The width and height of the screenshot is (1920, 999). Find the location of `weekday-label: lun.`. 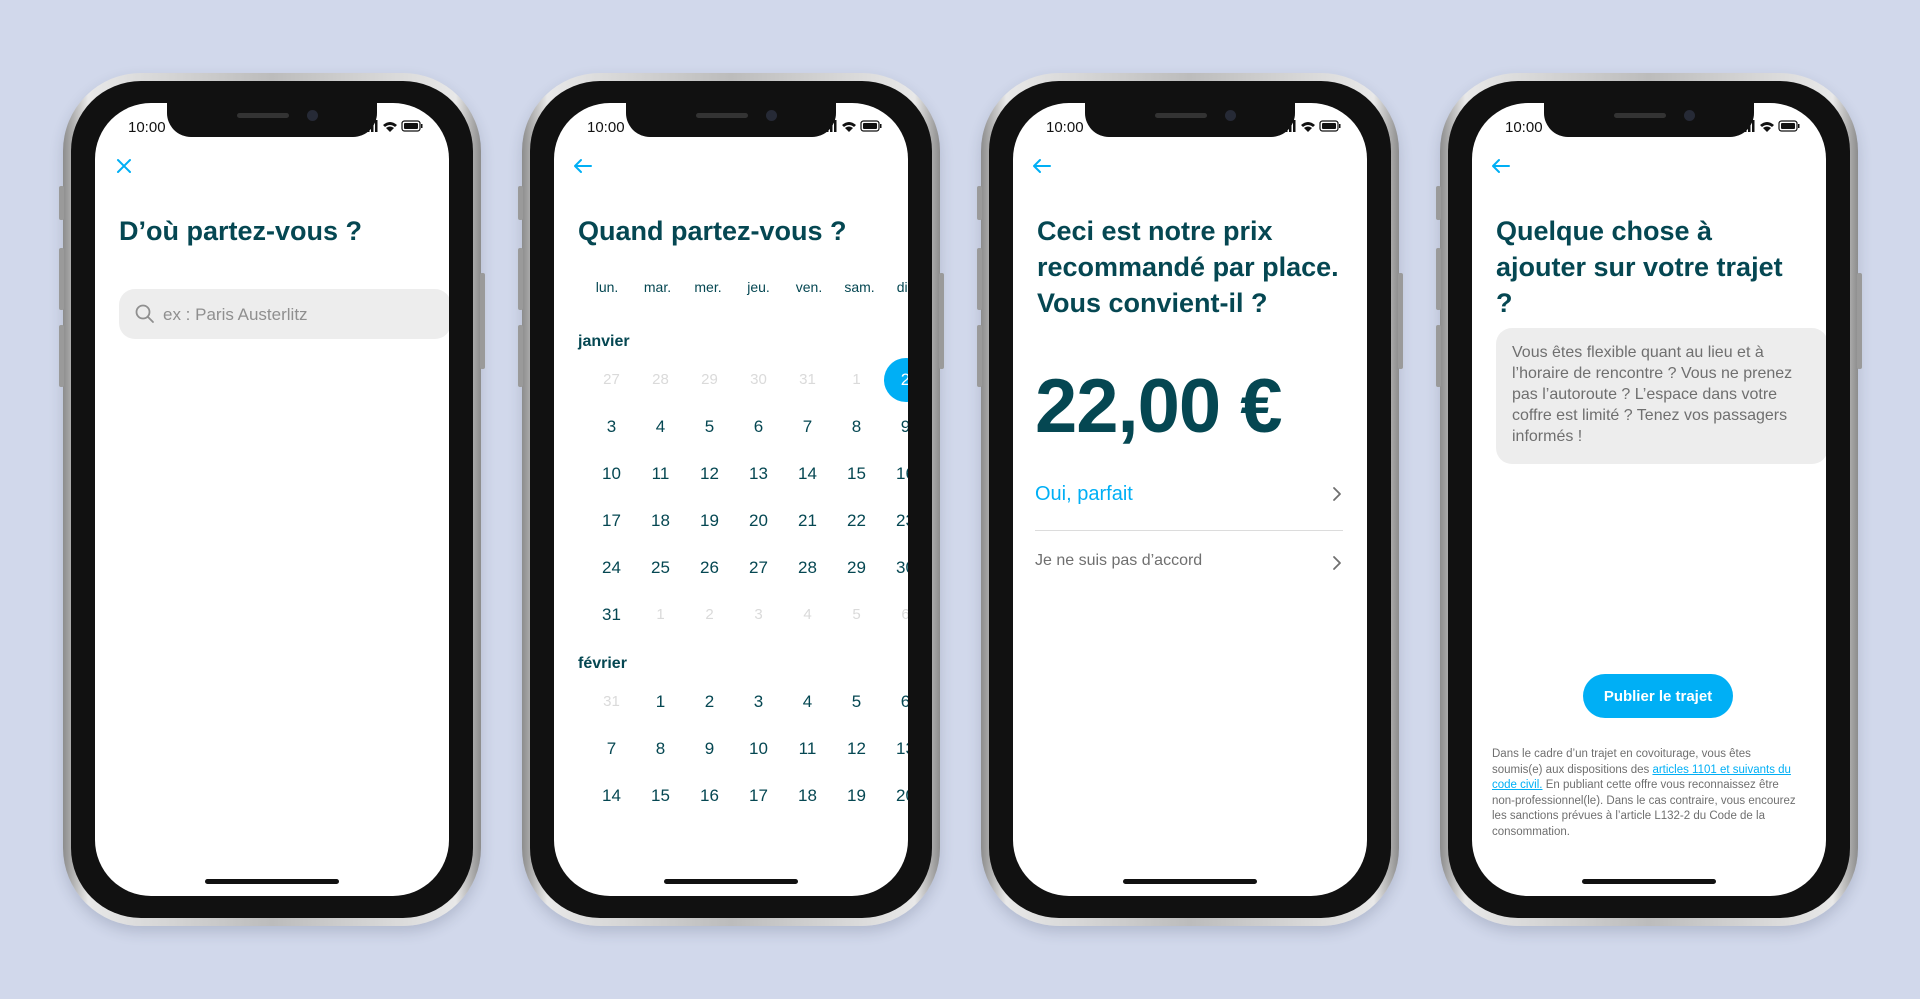

weekday-label: lun. is located at coordinates (607, 287).